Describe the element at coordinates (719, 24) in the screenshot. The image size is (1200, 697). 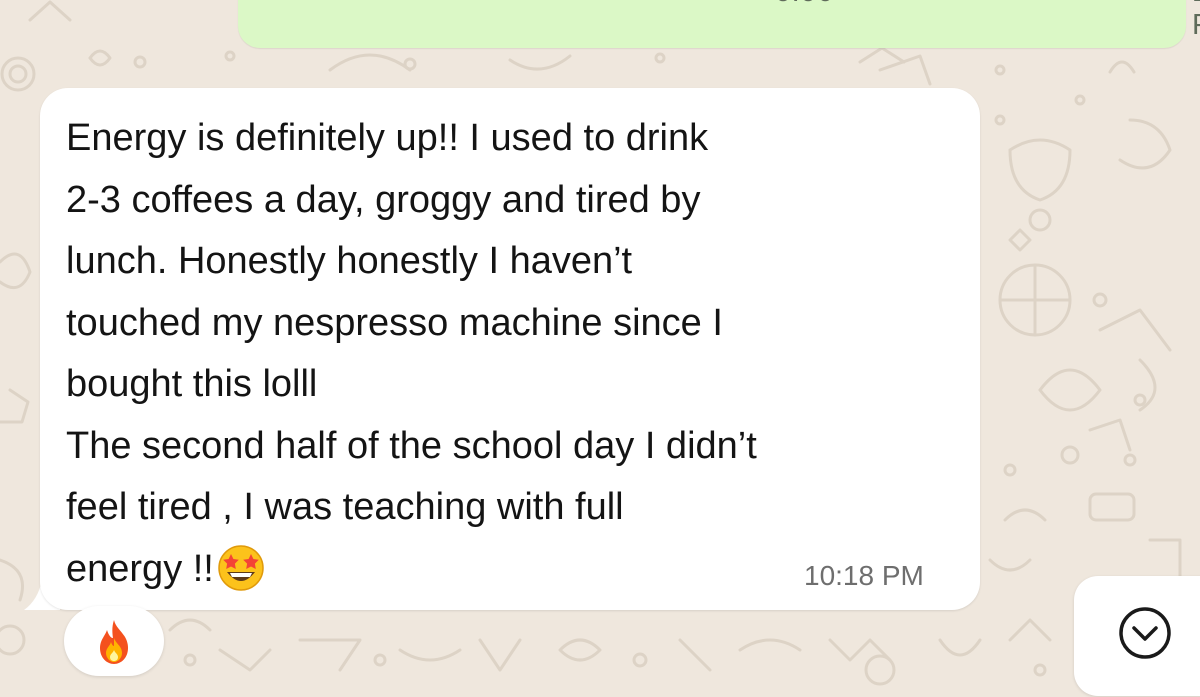
I see `outgoing-voice-message: 0:06 10:12 PM` at that location.